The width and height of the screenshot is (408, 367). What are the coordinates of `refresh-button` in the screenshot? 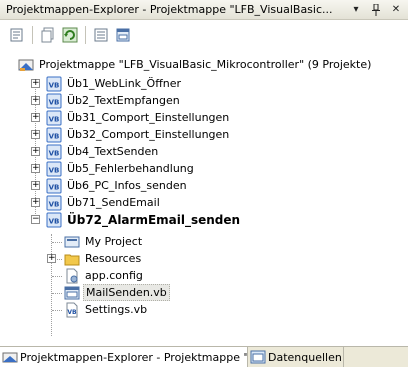 It's located at (70, 35).